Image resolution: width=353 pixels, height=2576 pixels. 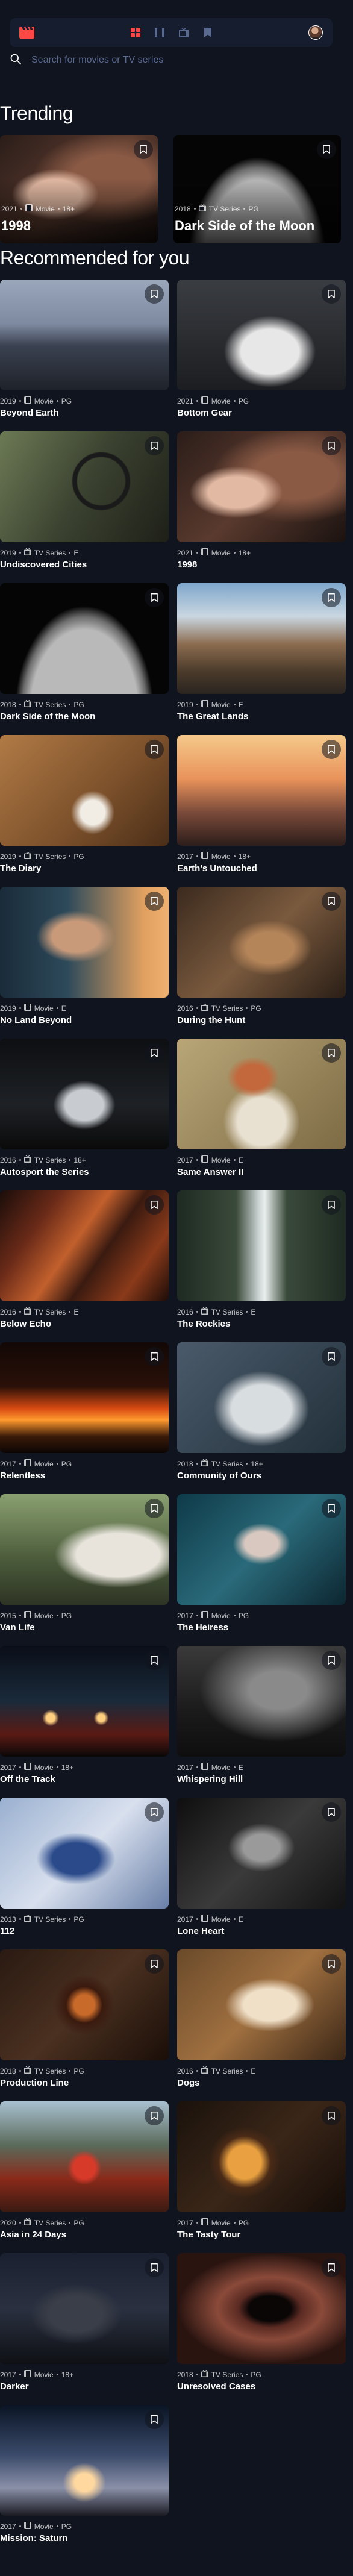 What do you see at coordinates (234, 1767) in the screenshot?
I see `separator-dot` at bounding box center [234, 1767].